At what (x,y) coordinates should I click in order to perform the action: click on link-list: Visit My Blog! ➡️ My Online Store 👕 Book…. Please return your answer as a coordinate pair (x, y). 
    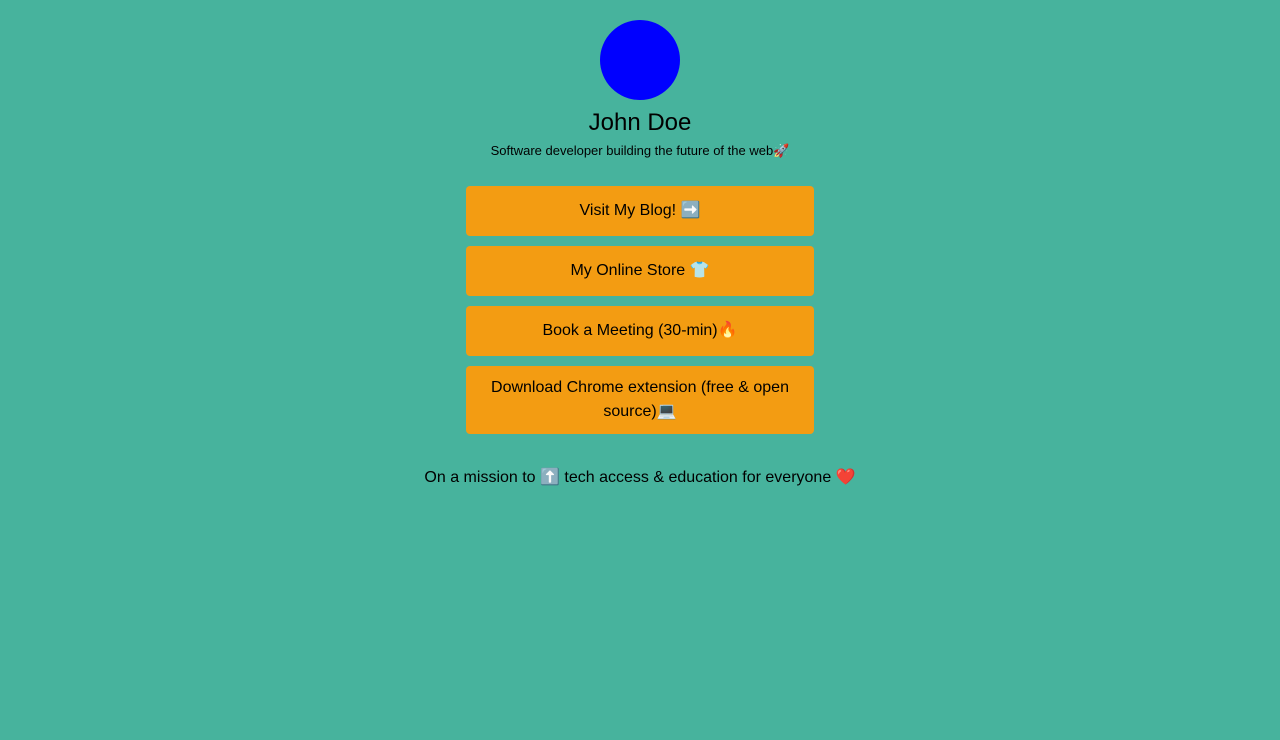
    Looking at the image, I should click on (640, 315).